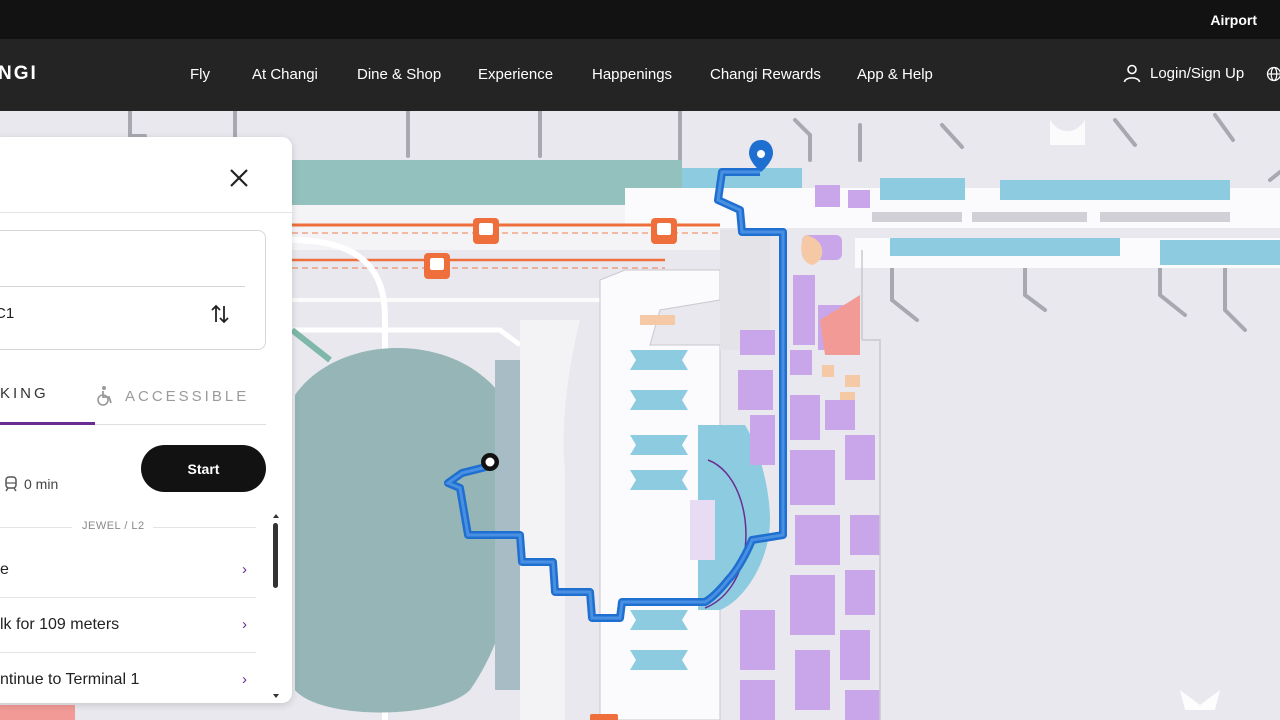  I want to click on scrollbar-thumb, so click(275, 555).